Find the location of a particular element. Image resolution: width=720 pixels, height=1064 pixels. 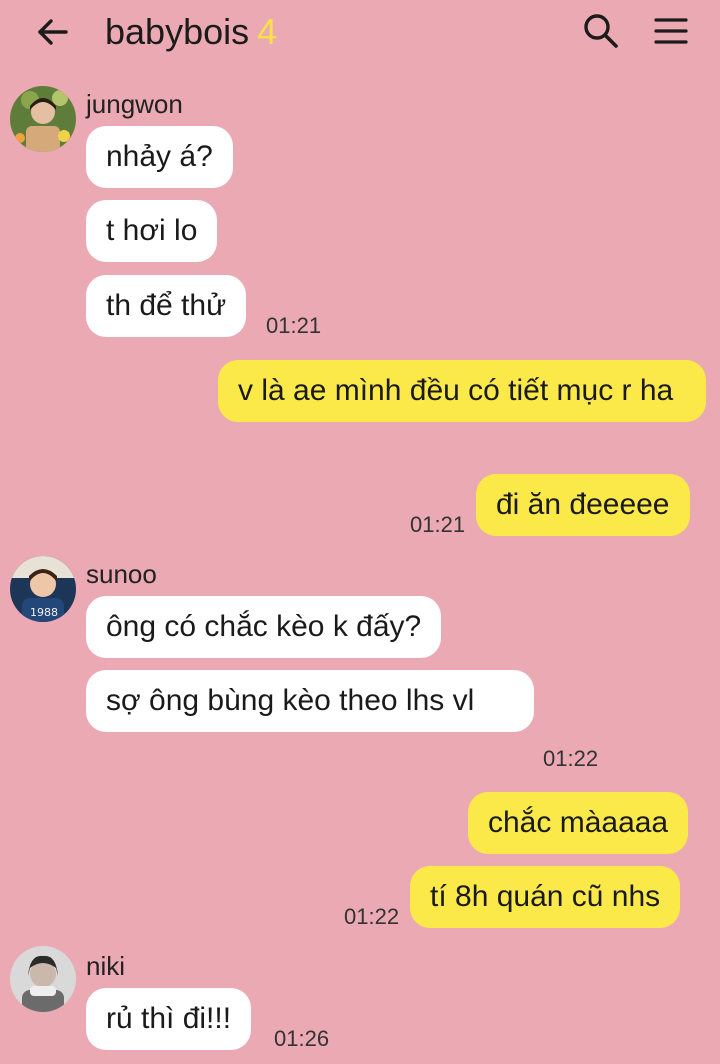

svg-text: 1988 is located at coordinates (44, 612).